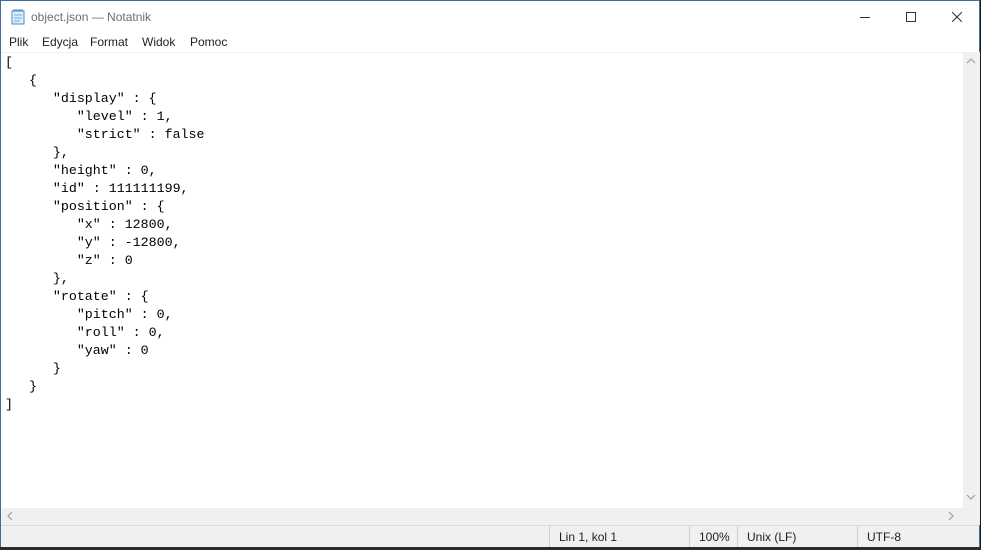 The image size is (981, 550). Describe the element at coordinates (10, 516) in the screenshot. I see `scroll-left-icon` at that location.